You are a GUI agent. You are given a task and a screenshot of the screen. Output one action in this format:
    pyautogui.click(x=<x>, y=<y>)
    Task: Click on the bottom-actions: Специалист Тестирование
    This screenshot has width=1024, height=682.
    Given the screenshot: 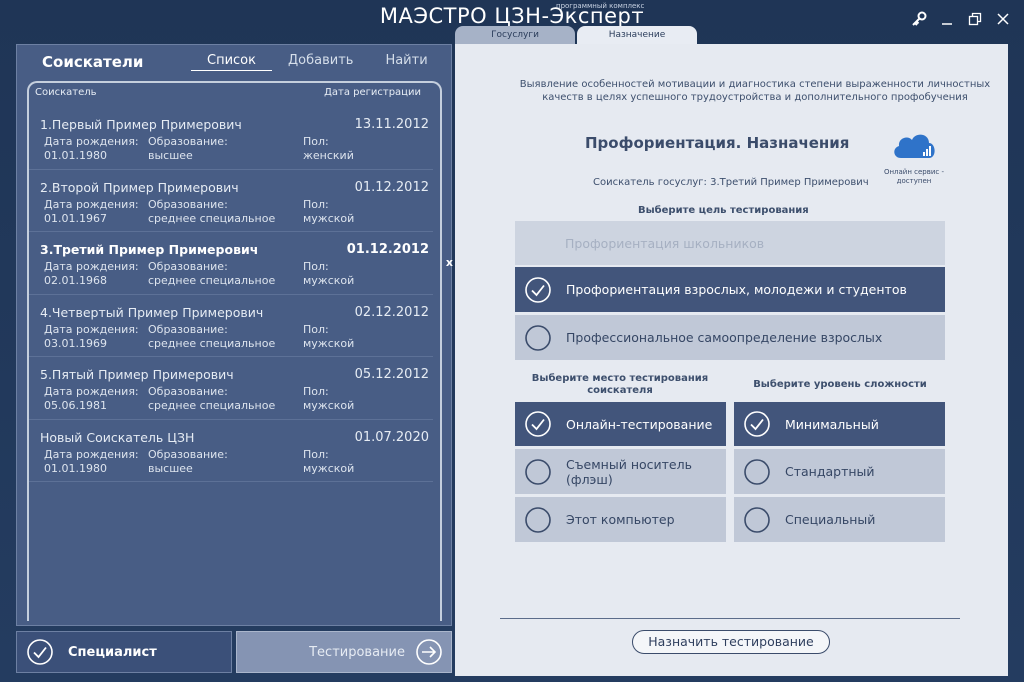 What is the action you would take?
    pyautogui.click(x=234, y=653)
    